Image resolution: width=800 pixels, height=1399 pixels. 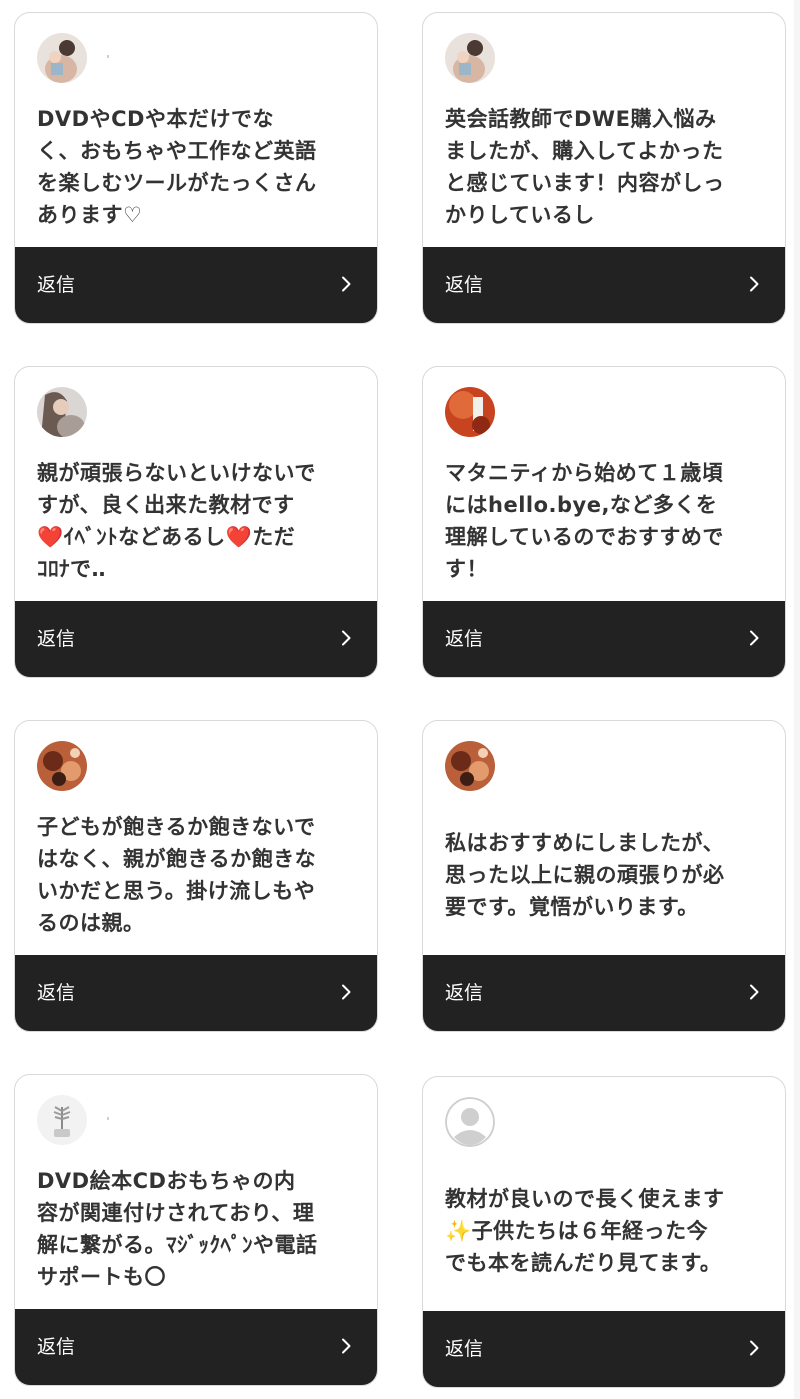 I want to click on review-text: 教材が良いので長く使えます ✨子供たちは６年経った今 でも本を読んだり見てます。, so click(x=585, y=1231).